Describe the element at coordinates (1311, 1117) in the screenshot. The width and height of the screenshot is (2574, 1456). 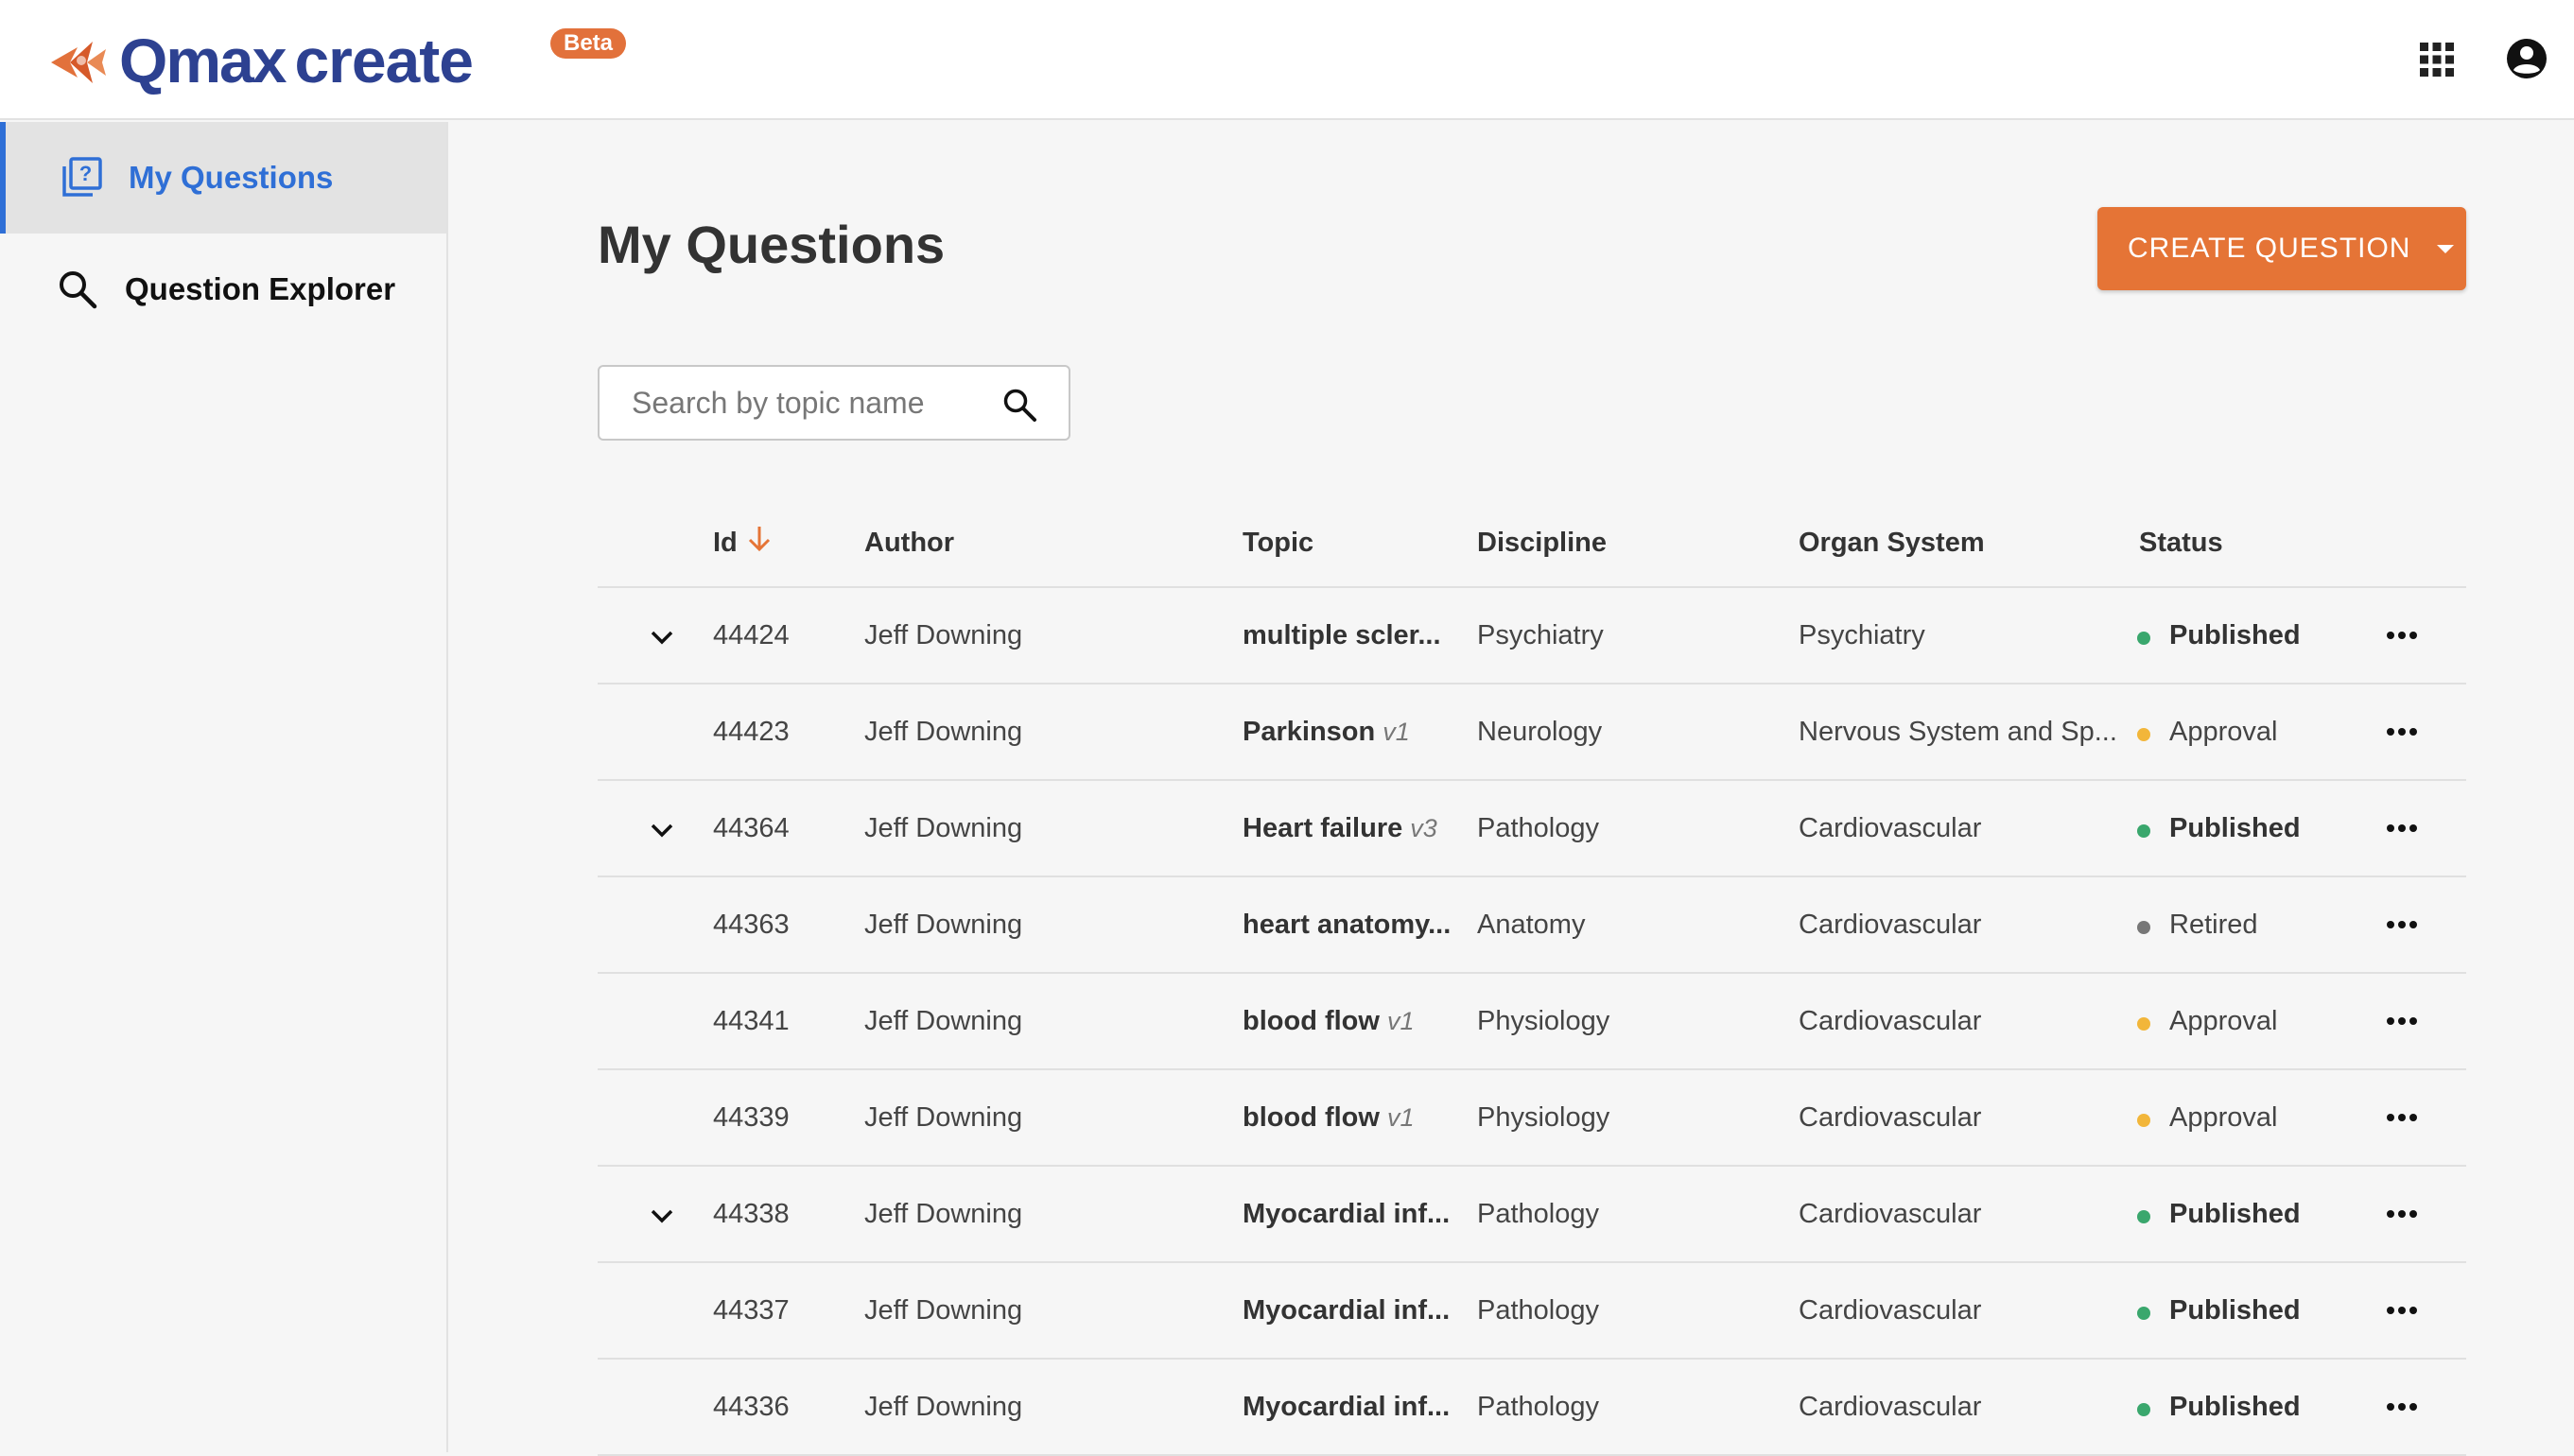
I see `topic-name: blood flow` at that location.